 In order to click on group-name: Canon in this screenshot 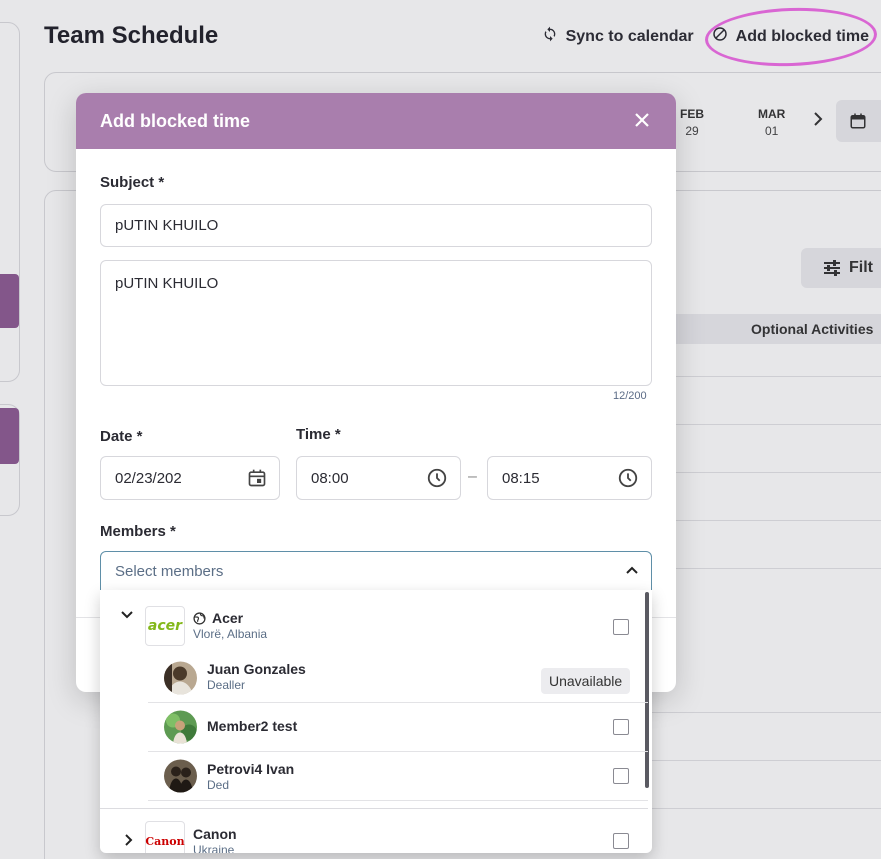, I will do `click(215, 834)`.